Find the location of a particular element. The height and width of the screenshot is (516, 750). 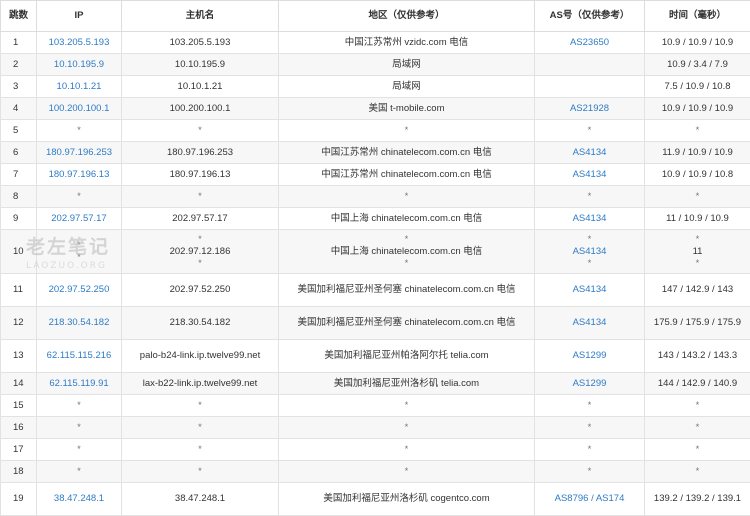

ip-cell: 62.115.119.91 is located at coordinates (79, 384).